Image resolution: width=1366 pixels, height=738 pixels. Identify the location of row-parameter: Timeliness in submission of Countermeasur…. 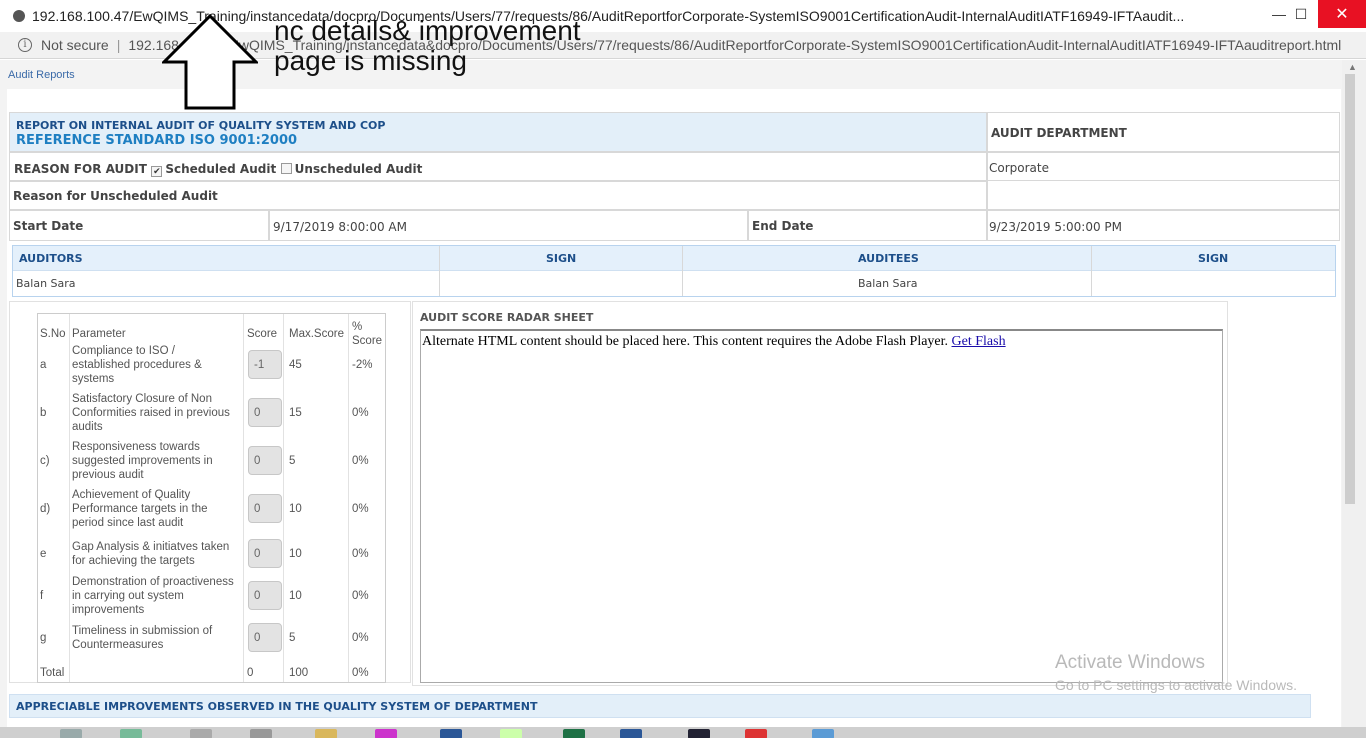
(158, 638).